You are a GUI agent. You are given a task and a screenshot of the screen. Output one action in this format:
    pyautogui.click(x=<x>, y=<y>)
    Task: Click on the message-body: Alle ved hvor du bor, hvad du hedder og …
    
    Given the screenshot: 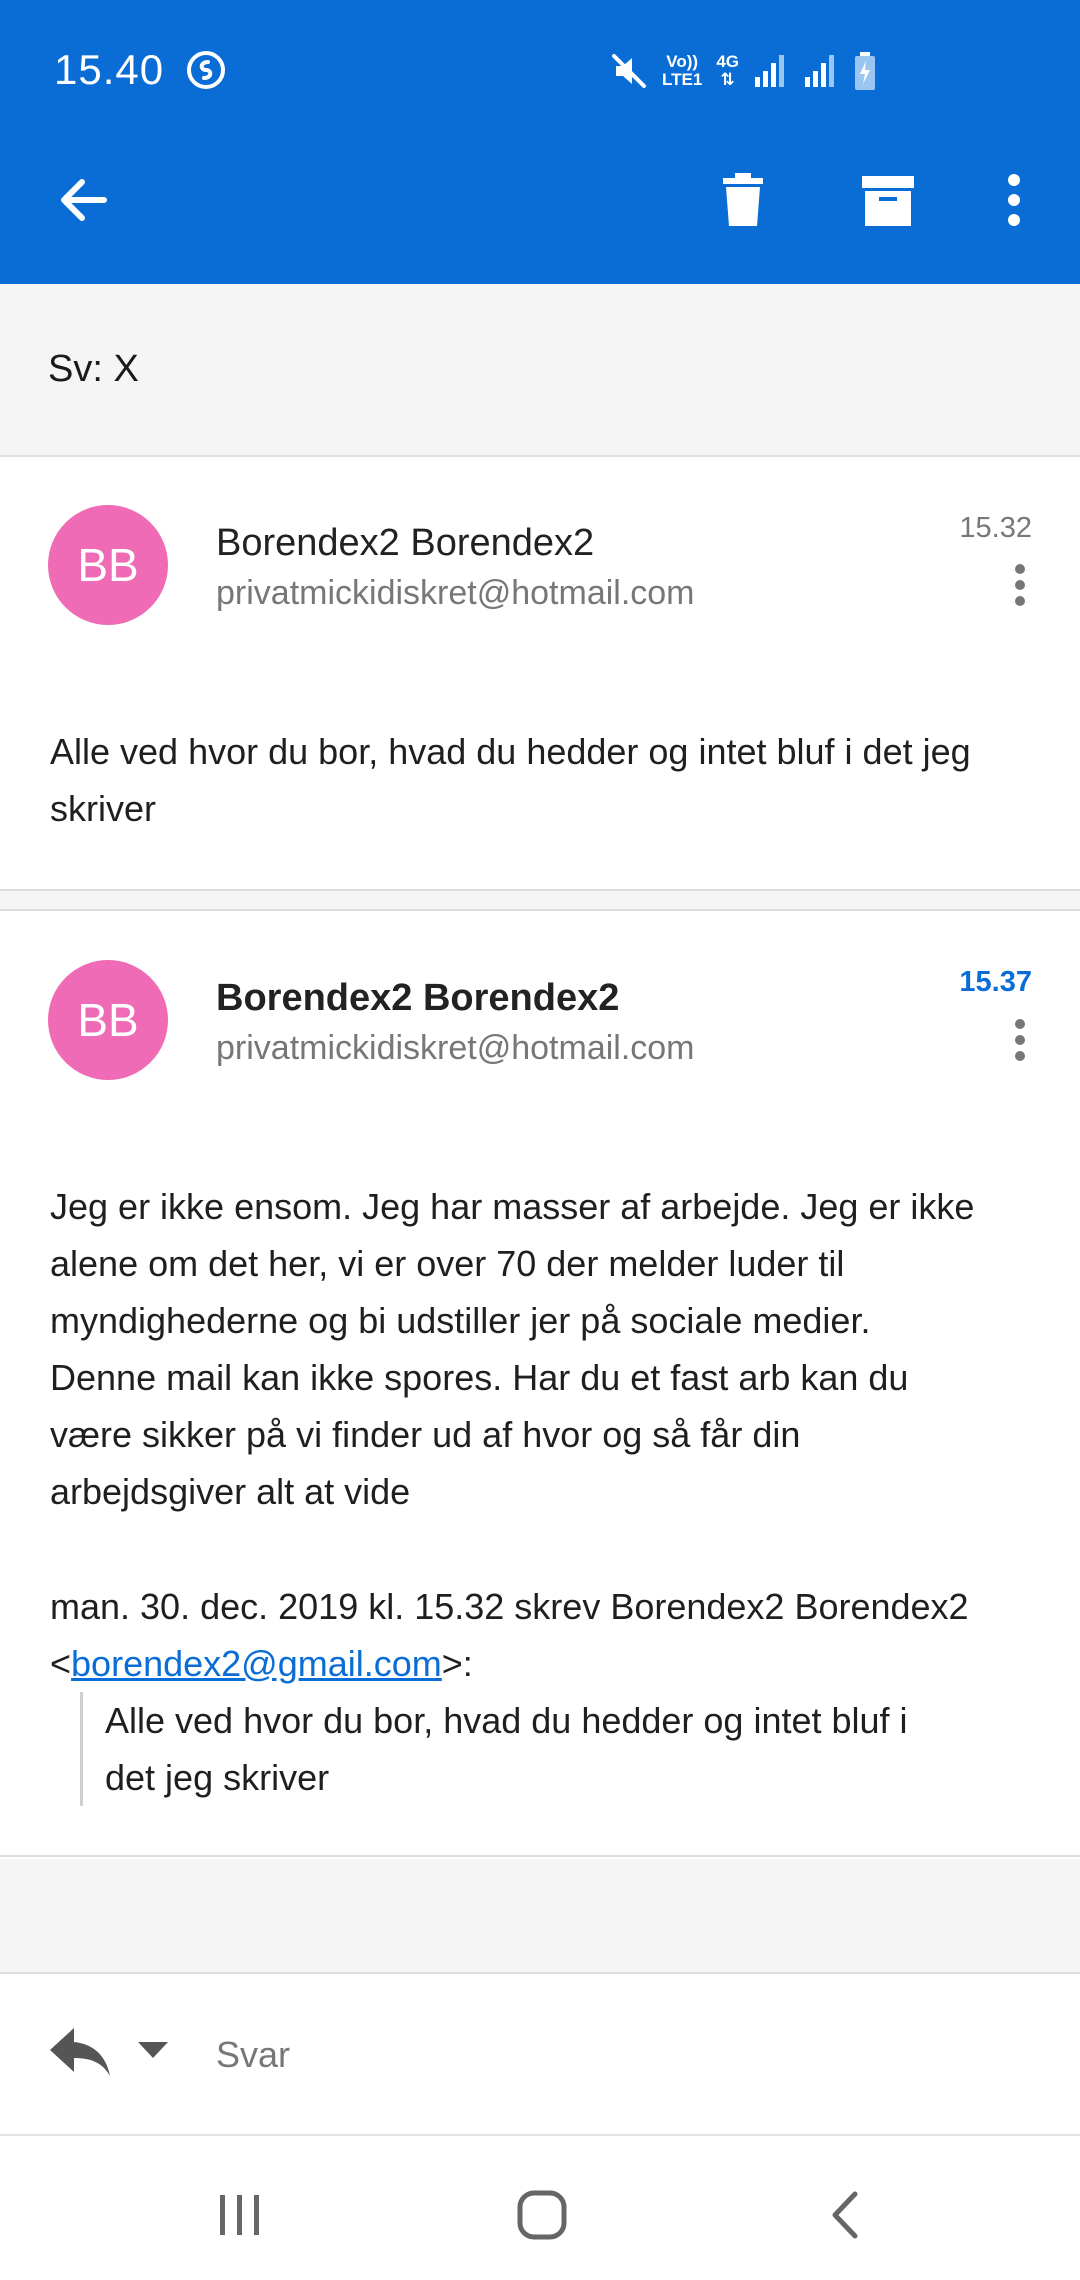 What is the action you would take?
    pyautogui.click(x=510, y=780)
    